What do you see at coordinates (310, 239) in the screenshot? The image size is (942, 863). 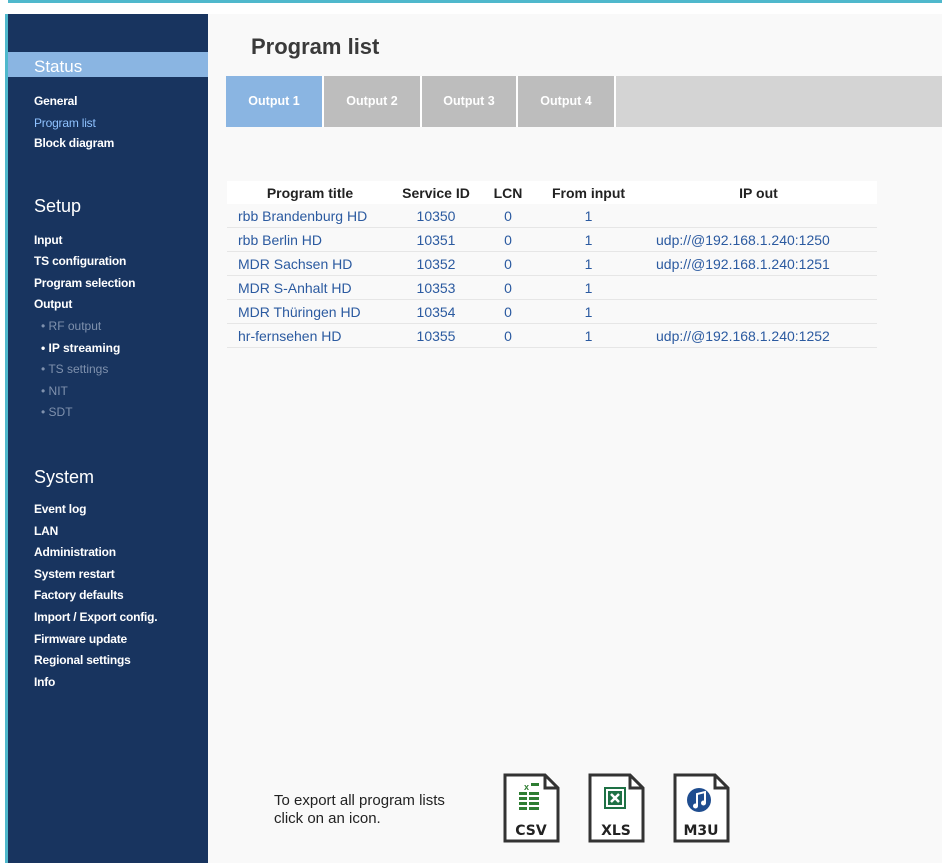 I see `cell-program-title: rbb Berlin HD` at bounding box center [310, 239].